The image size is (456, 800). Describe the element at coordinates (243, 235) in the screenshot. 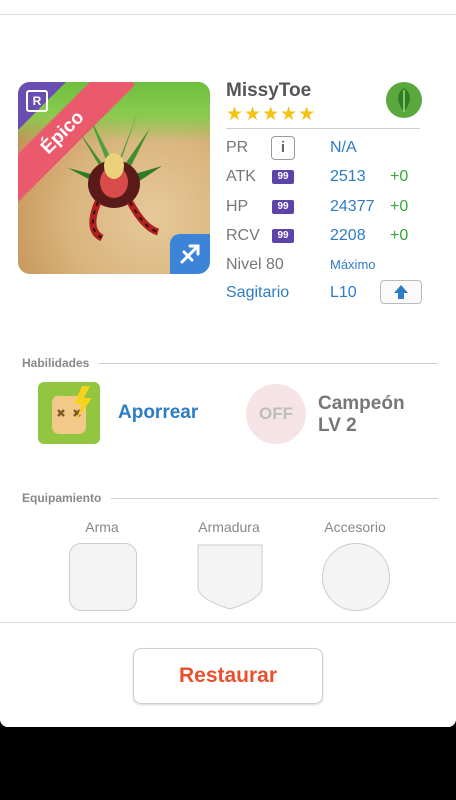

I see `rcv-label: RCV` at that location.